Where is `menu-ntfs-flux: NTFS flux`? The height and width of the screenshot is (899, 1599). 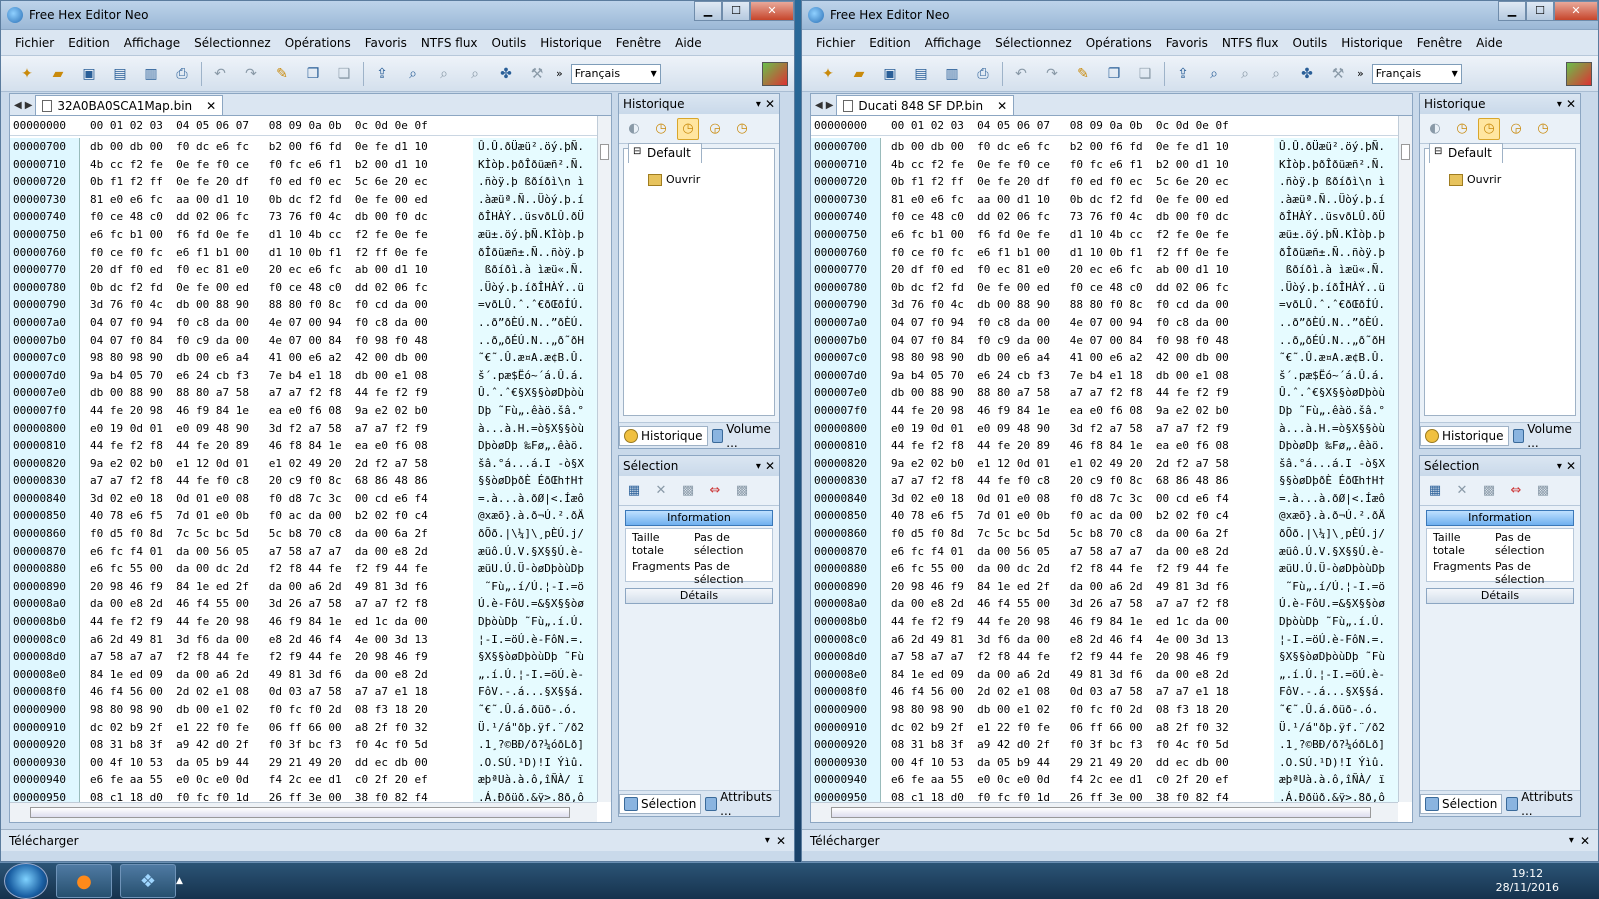
menu-ntfs-flux: NTFS flux is located at coordinates (1250, 43).